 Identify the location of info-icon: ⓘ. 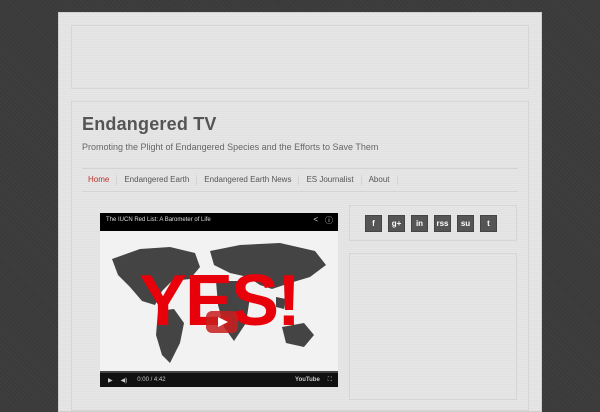
(329, 220).